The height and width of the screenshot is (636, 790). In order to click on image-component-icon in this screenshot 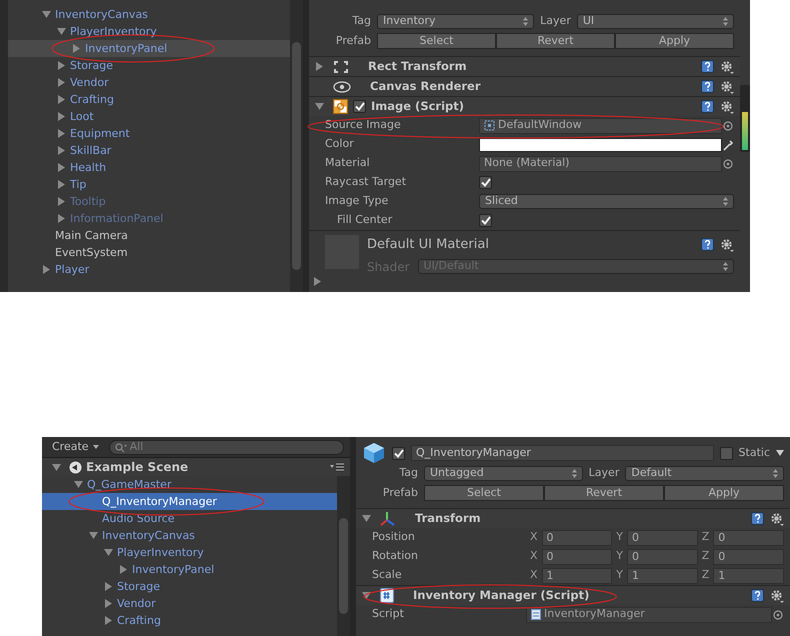, I will do `click(340, 106)`.